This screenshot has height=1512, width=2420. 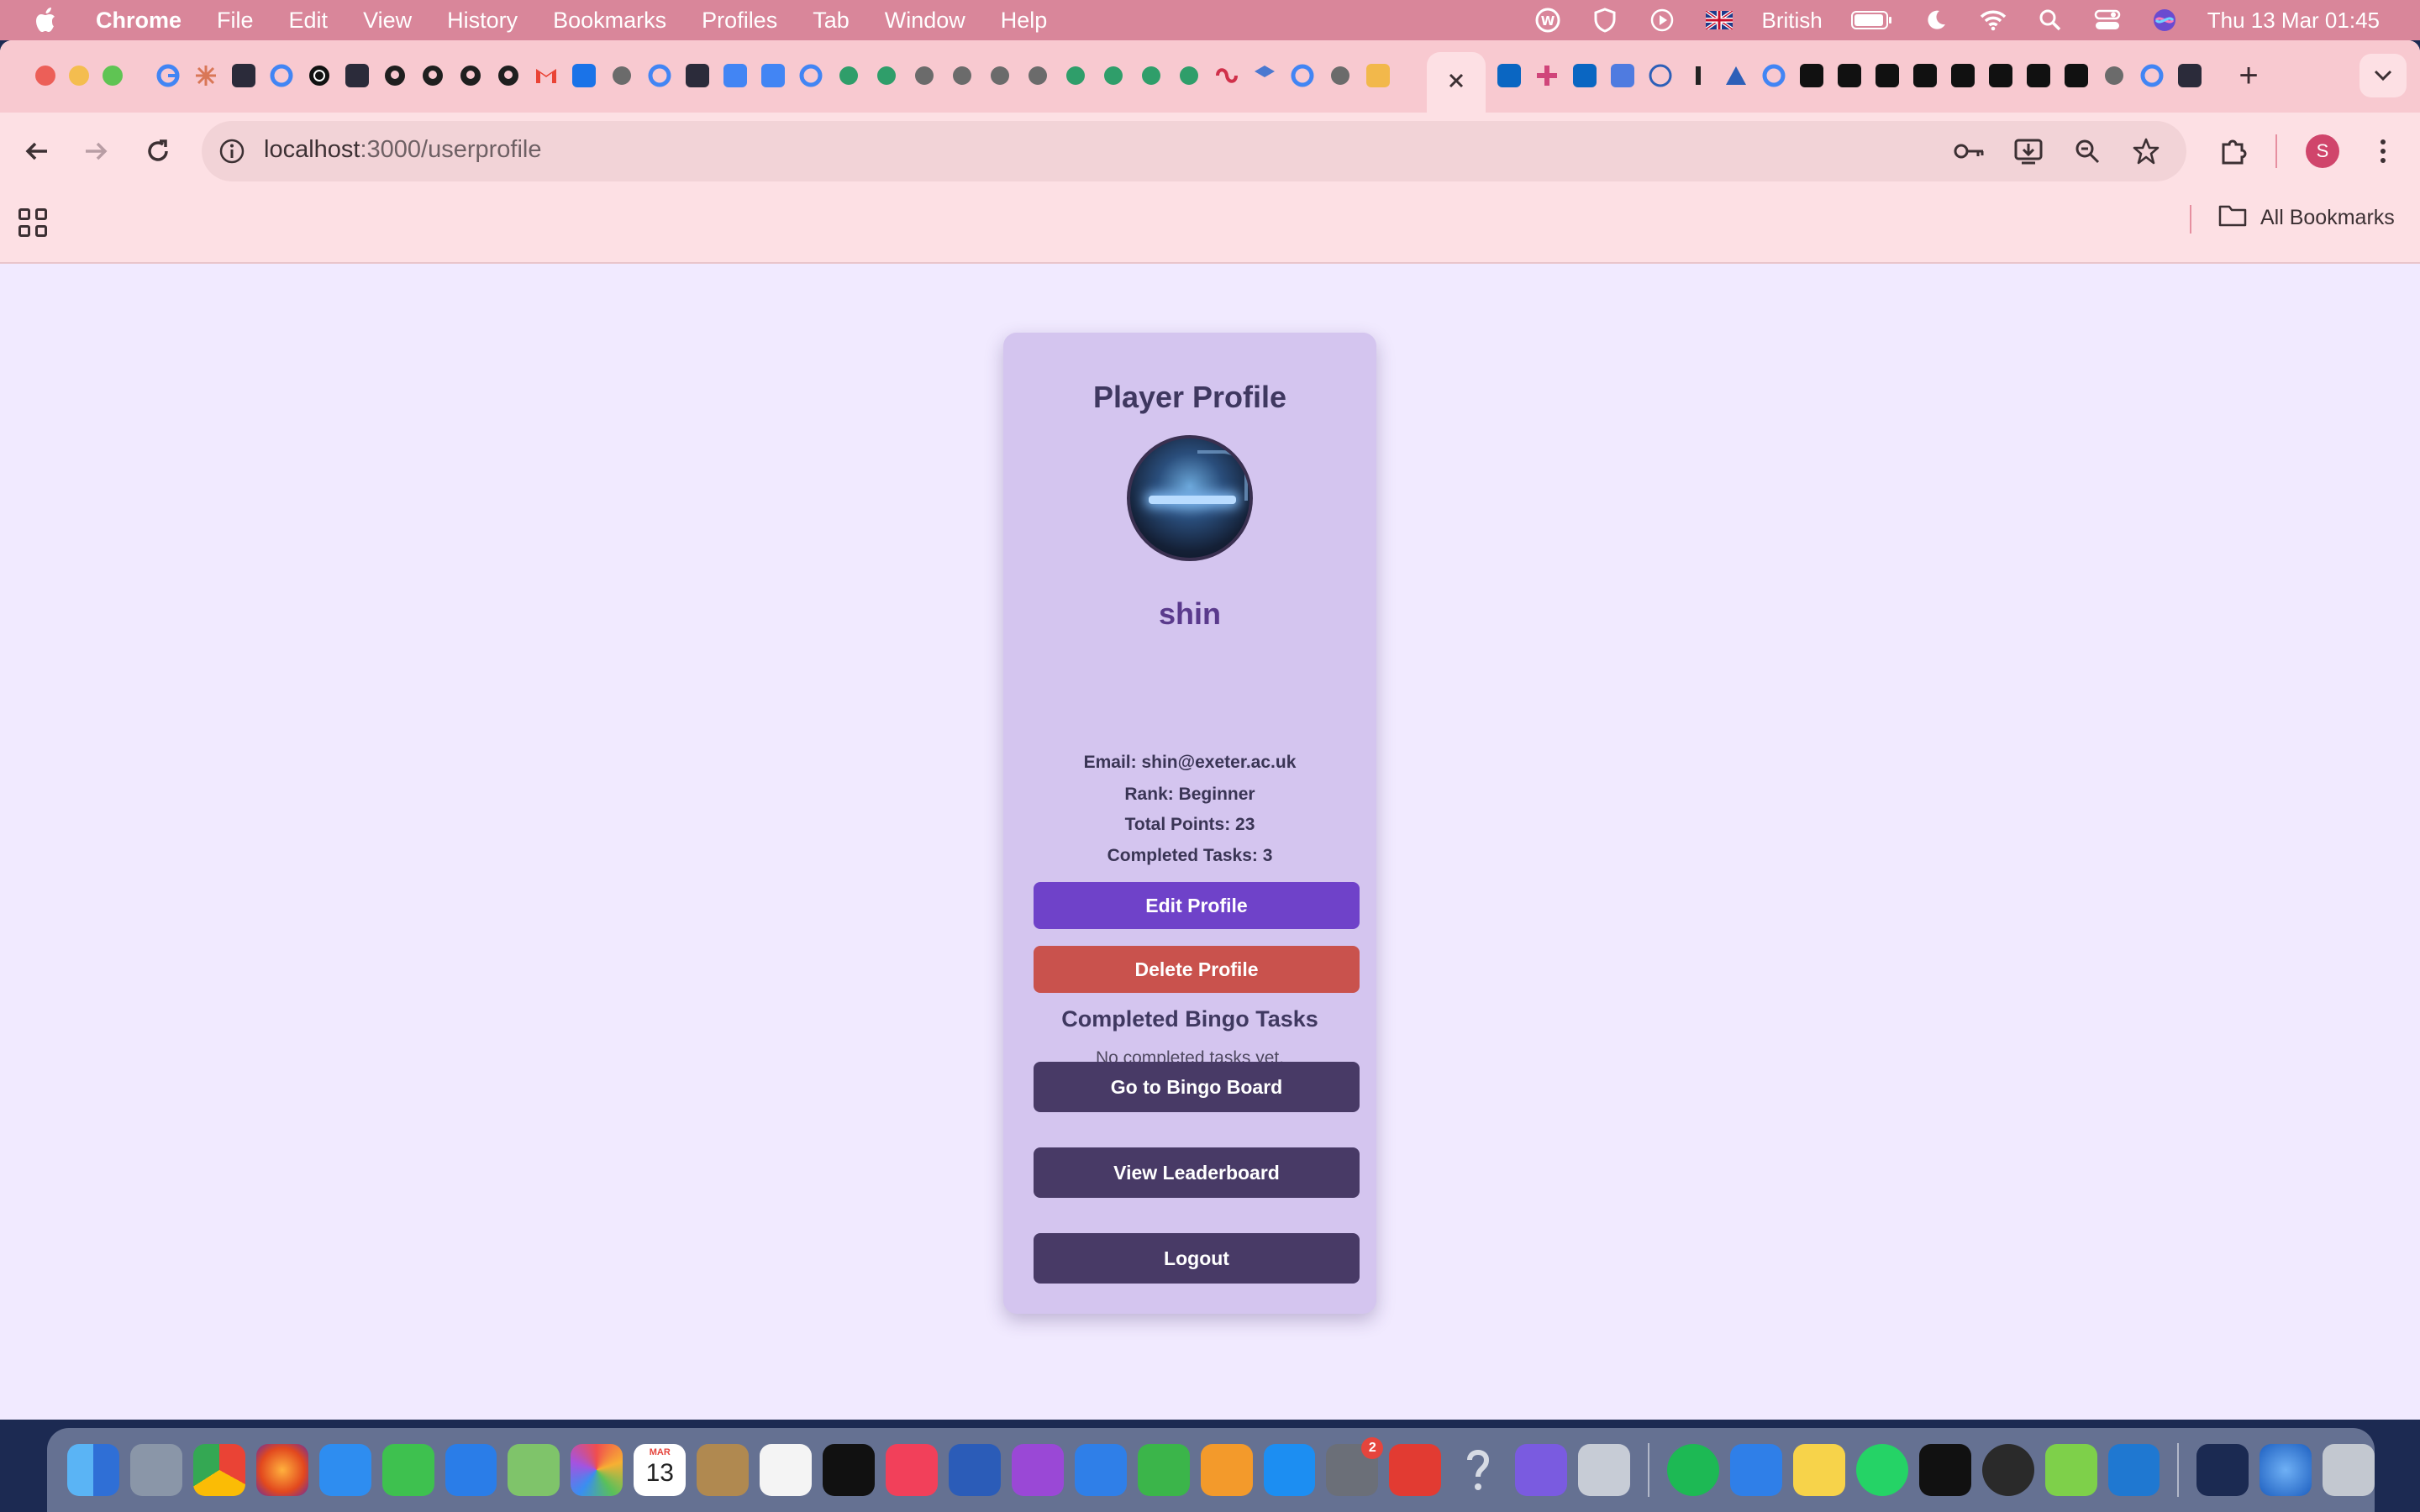 I want to click on dock-battery-app-icon, so click(x=2070, y=1470).